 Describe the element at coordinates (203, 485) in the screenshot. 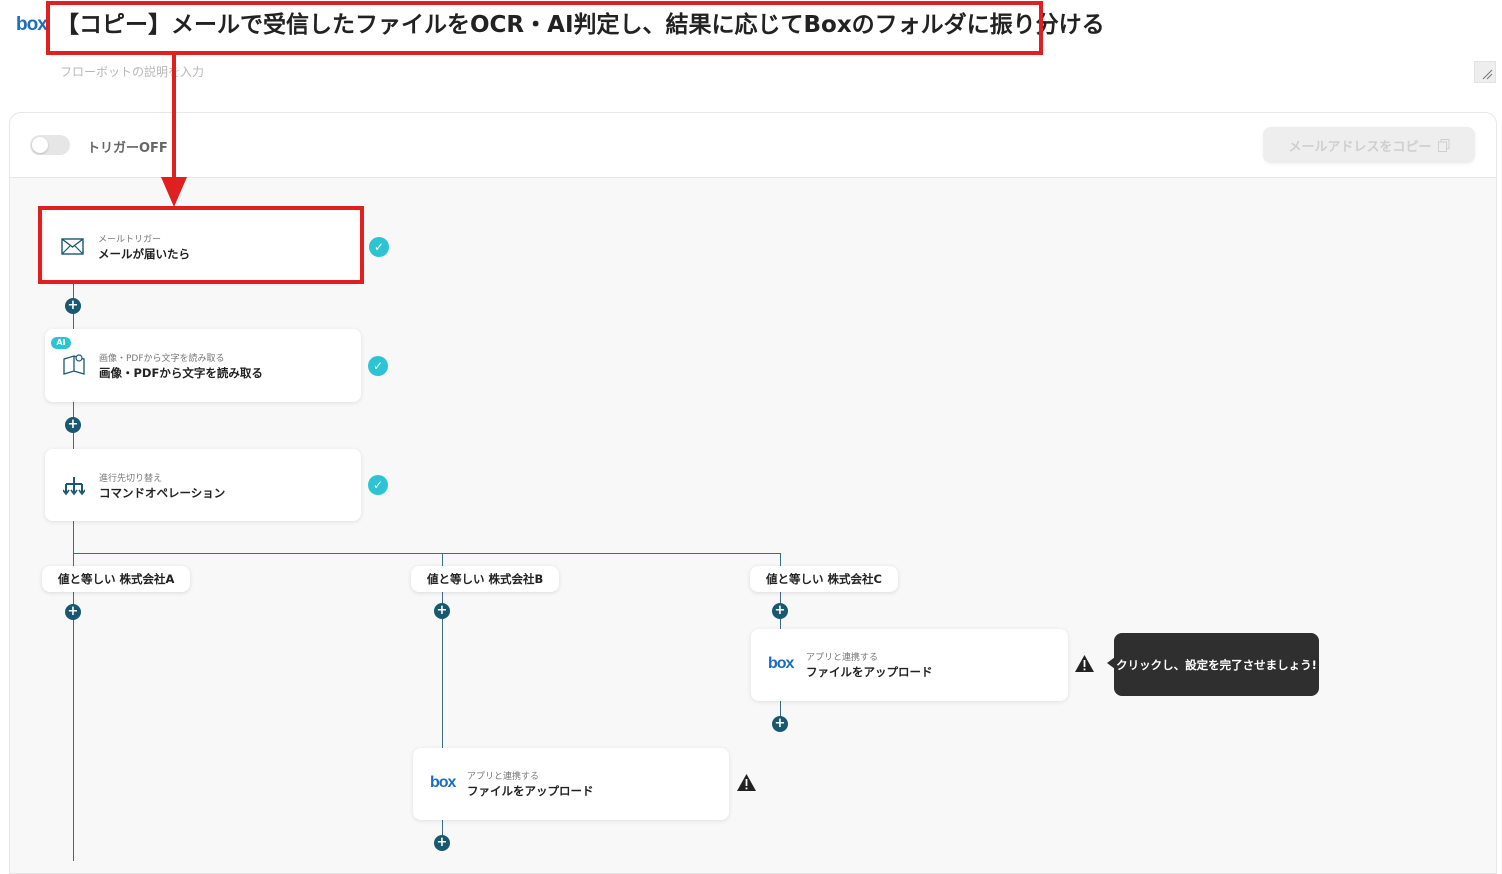

I see `step-branch: 進行先切り替え コマンドオペレーション` at that location.